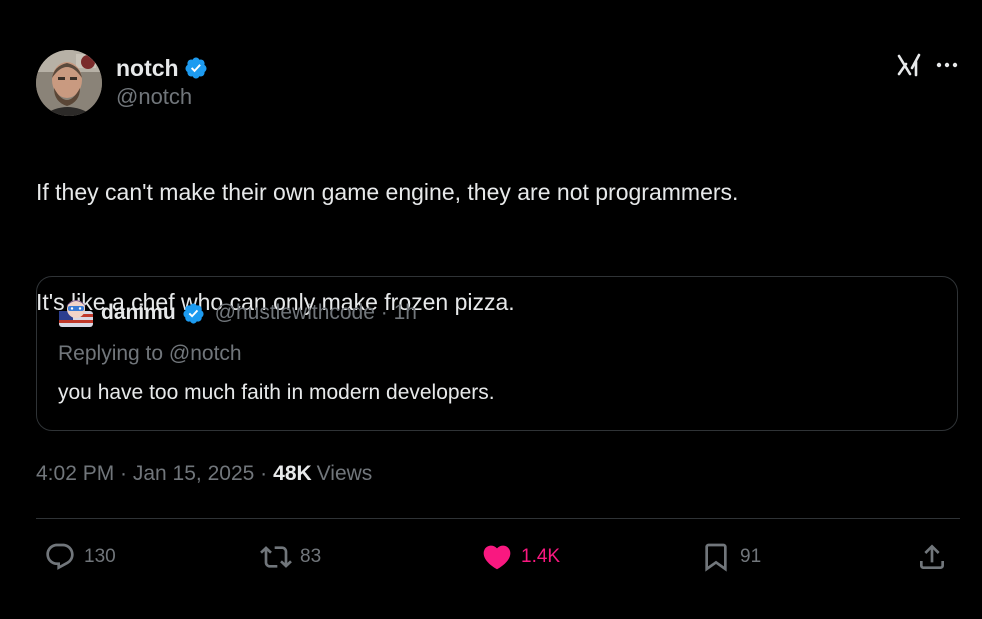 The height and width of the screenshot is (619, 982). Describe the element at coordinates (520, 557) in the screenshot. I see `like-button: 1.4K` at that location.